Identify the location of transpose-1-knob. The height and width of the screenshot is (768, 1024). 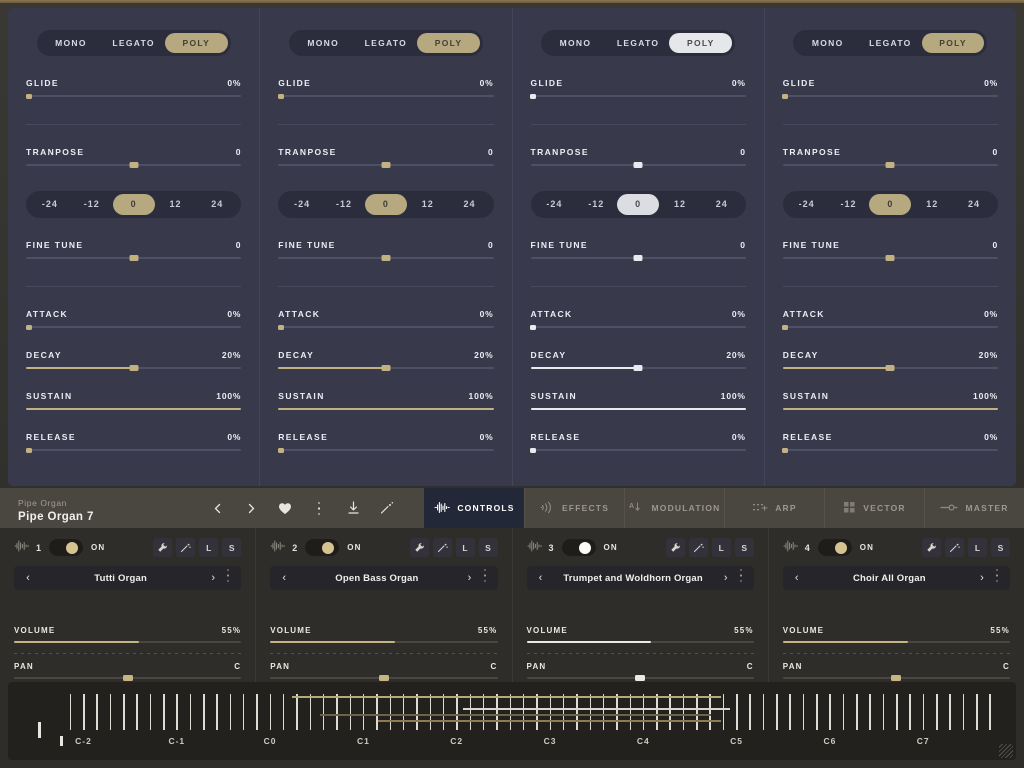
(134, 165).